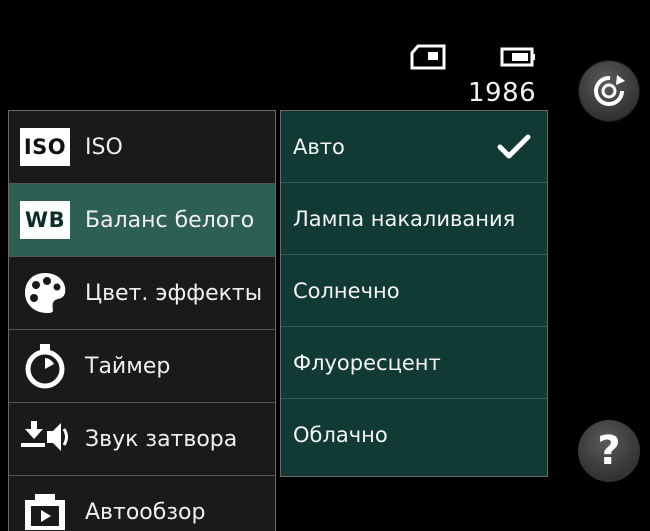 This screenshot has width=650, height=531. What do you see at coordinates (517, 57) in the screenshot?
I see `battery-icon` at bounding box center [517, 57].